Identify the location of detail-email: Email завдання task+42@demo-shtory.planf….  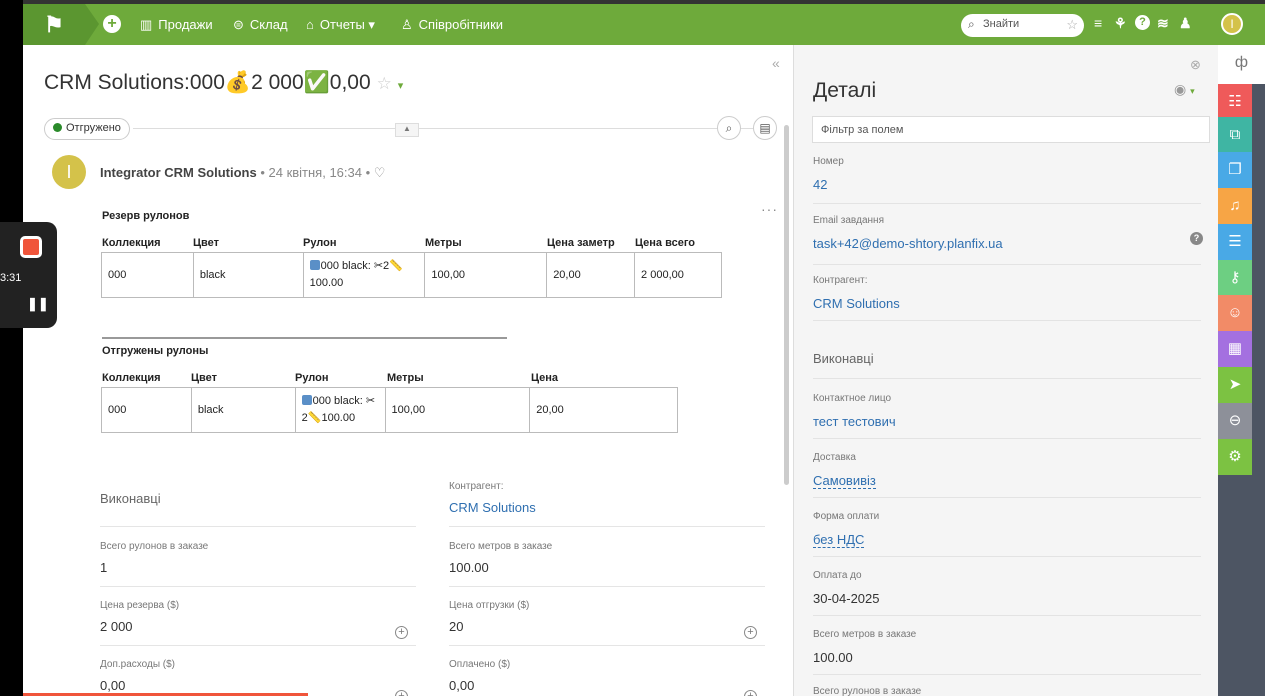
(1008, 240).